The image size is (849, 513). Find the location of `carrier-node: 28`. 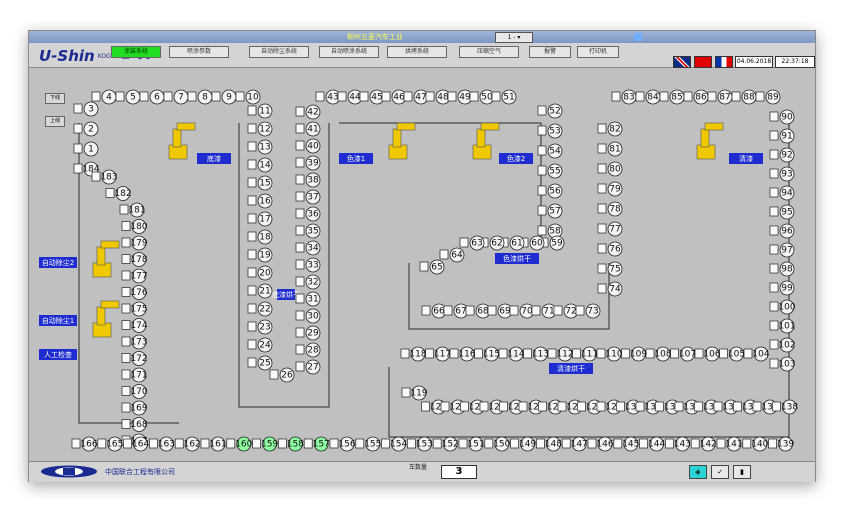

carrier-node: 28 is located at coordinates (308, 350).